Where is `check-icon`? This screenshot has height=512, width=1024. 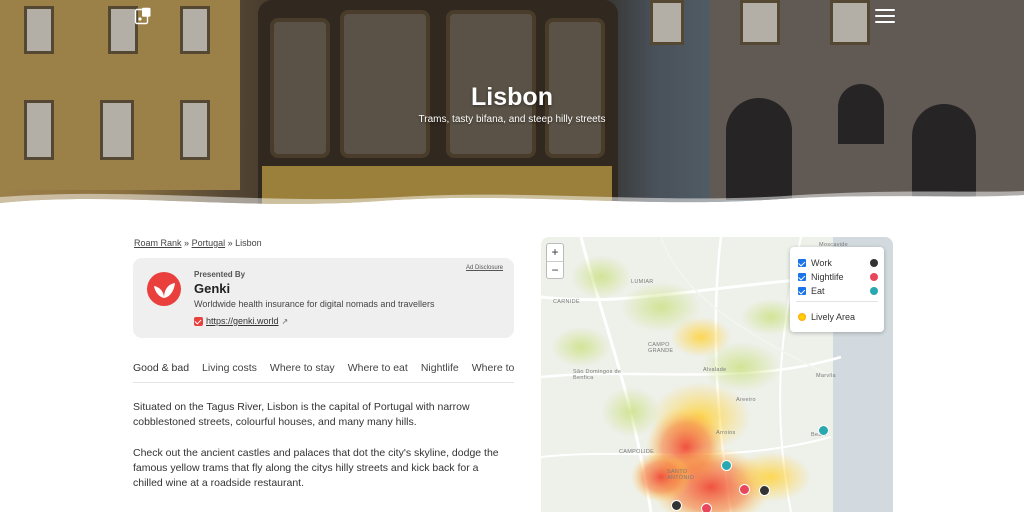 check-icon is located at coordinates (198, 321).